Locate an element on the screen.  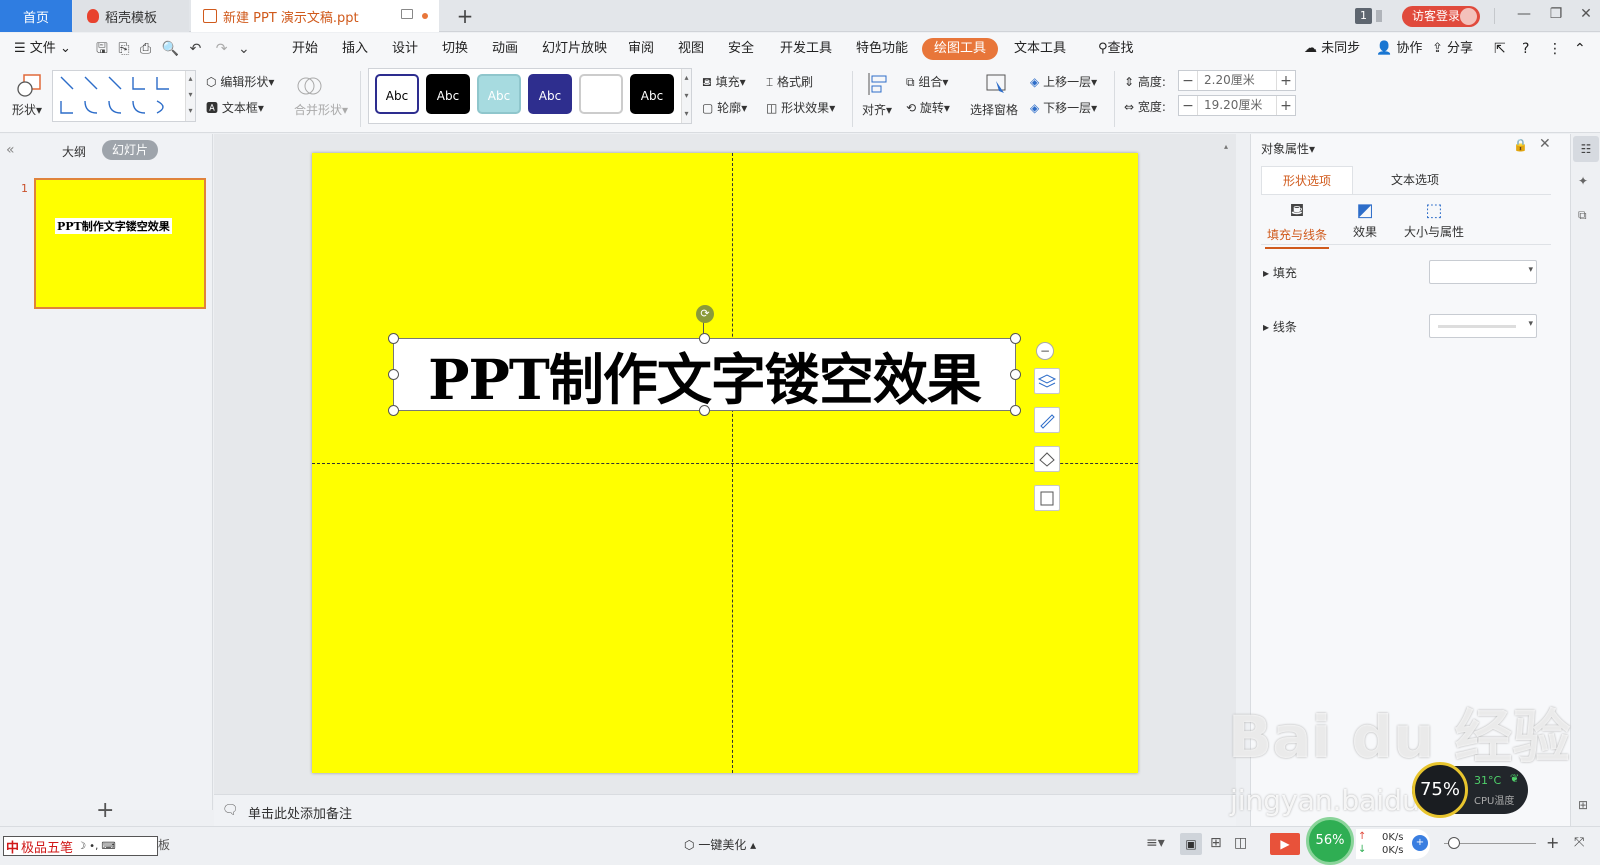
gallery-scroll: ▴ ▾ ▾ is located at coordinates (190, 96).